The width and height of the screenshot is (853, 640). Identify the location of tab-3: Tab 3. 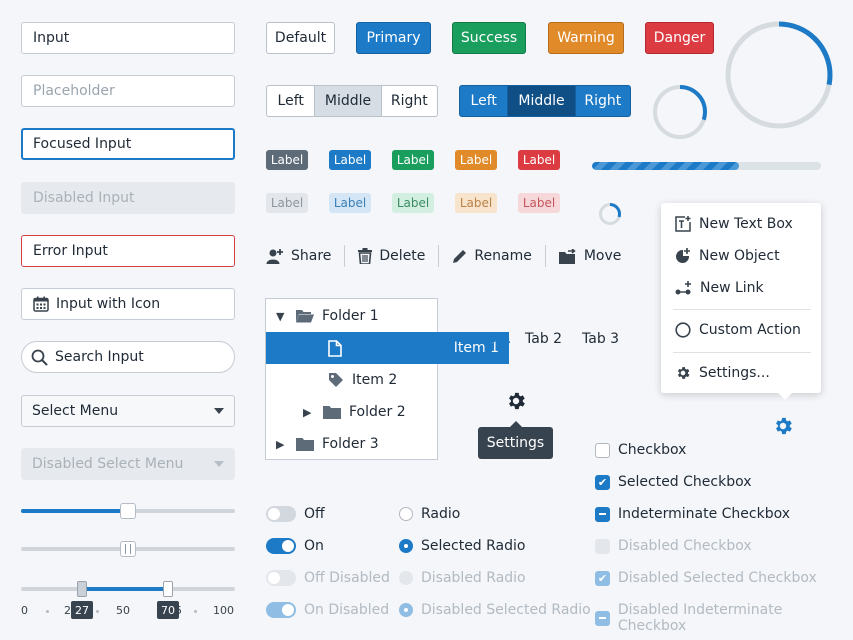
(600, 339).